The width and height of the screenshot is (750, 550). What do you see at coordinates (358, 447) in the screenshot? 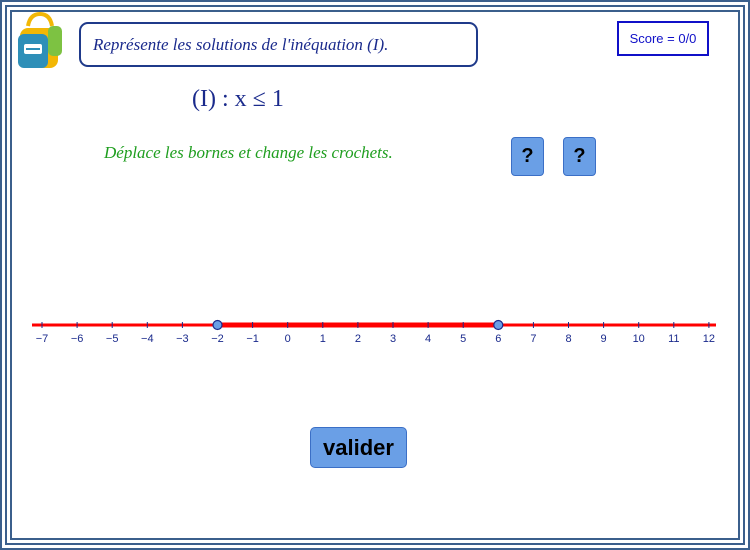
I see `validate-button: valider` at bounding box center [358, 447].